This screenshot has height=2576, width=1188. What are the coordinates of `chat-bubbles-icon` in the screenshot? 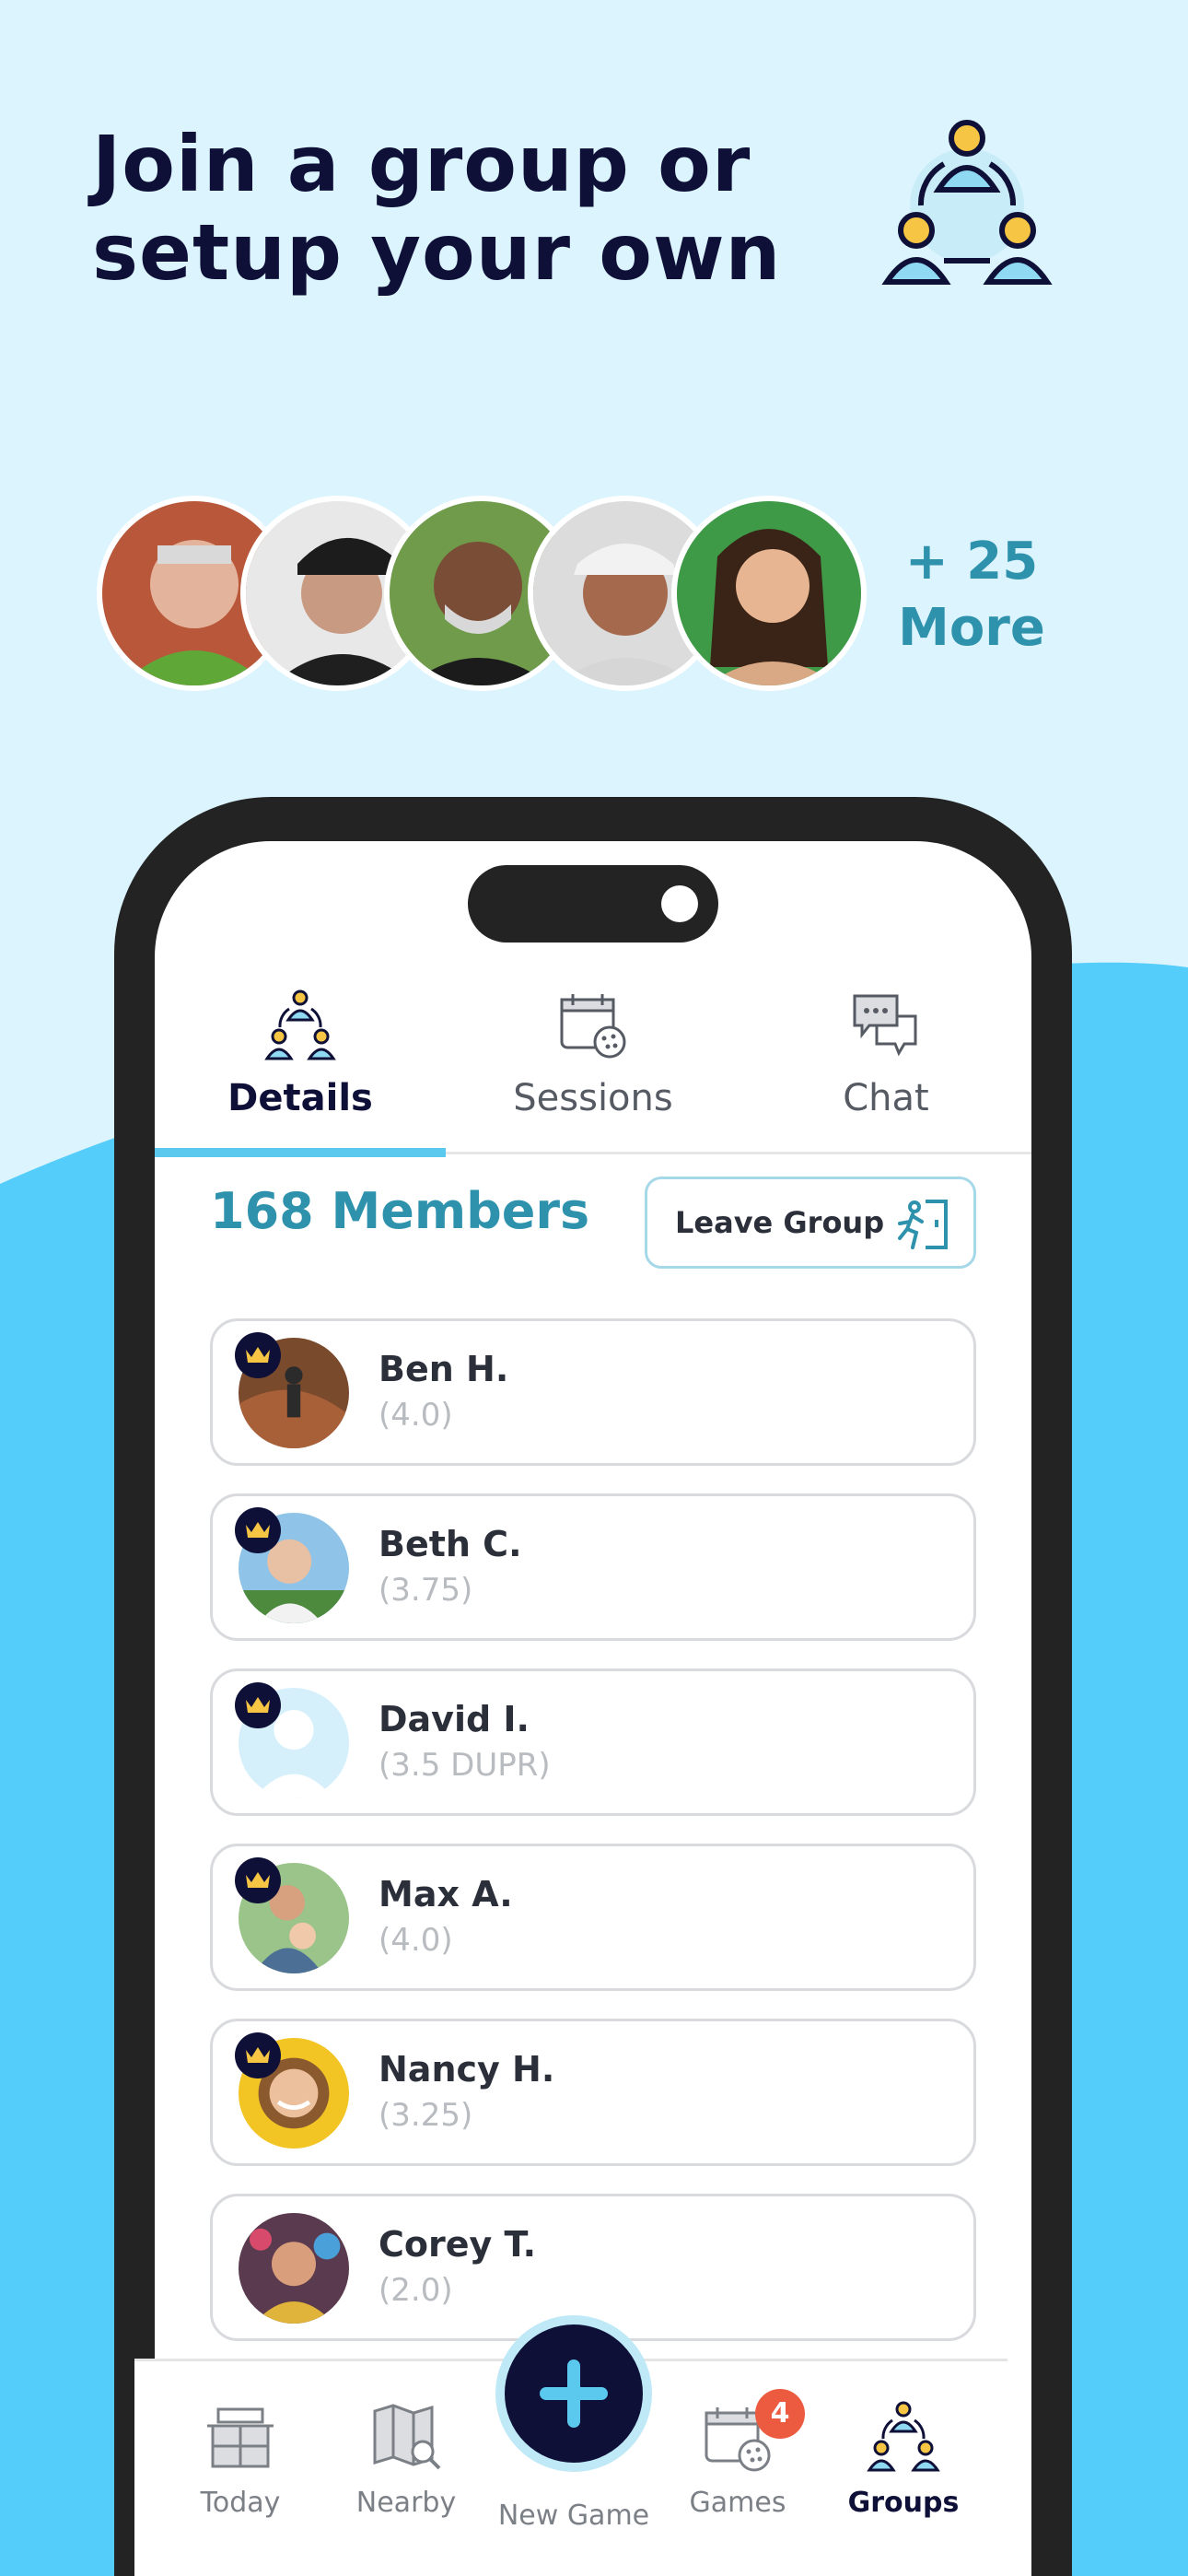 It's located at (885, 1025).